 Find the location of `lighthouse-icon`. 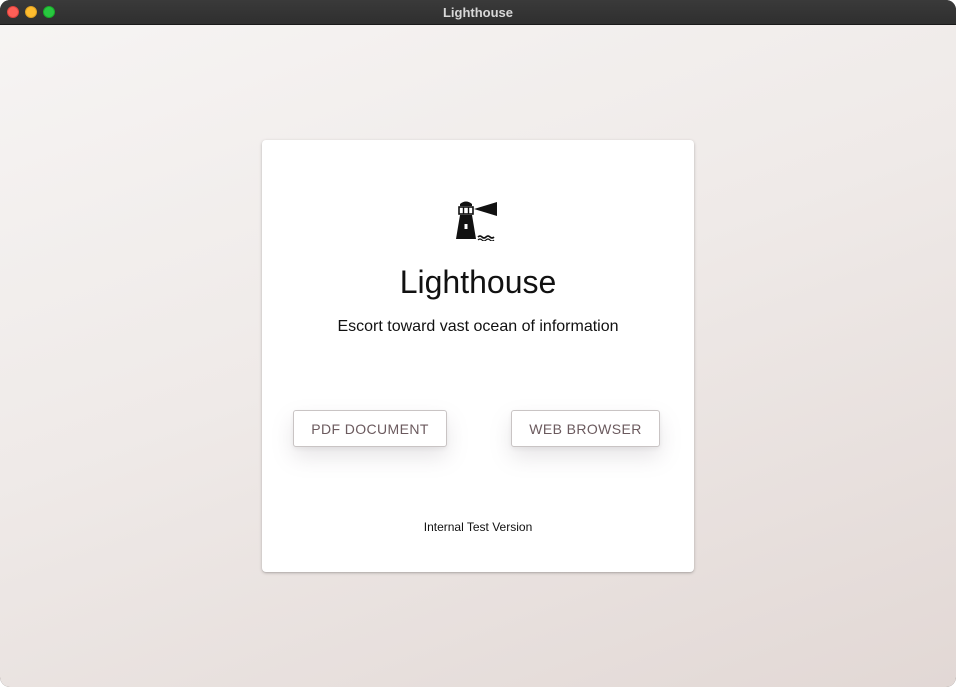

lighthouse-icon is located at coordinates (476, 221).